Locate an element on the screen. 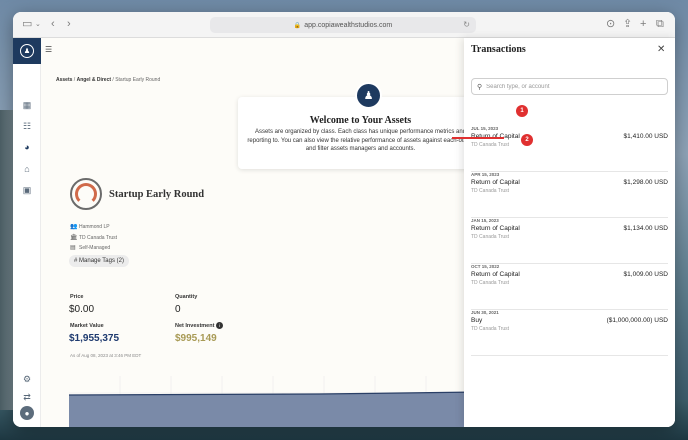  asset-owner: Hammond LP is located at coordinates (94, 226).